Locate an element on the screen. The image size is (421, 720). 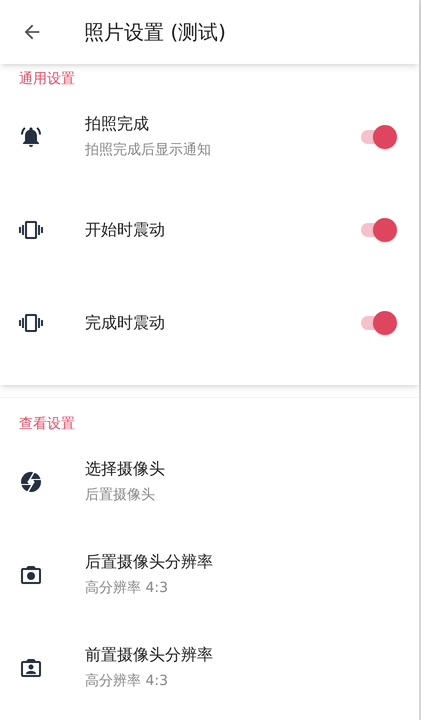
settings-item: 开始时震动 is located at coordinates (209, 229).